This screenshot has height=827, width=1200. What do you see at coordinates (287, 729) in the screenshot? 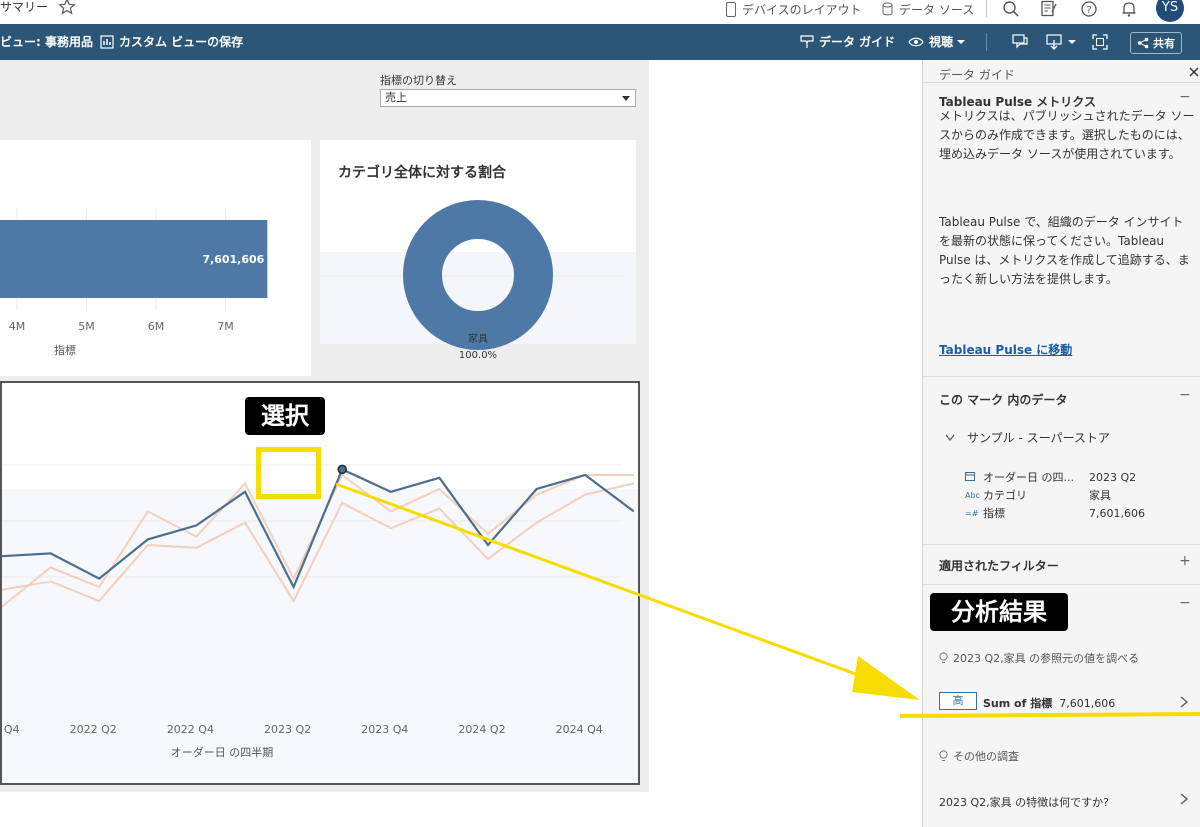
I see `line-chart-x-tick: 2023 Q2` at bounding box center [287, 729].